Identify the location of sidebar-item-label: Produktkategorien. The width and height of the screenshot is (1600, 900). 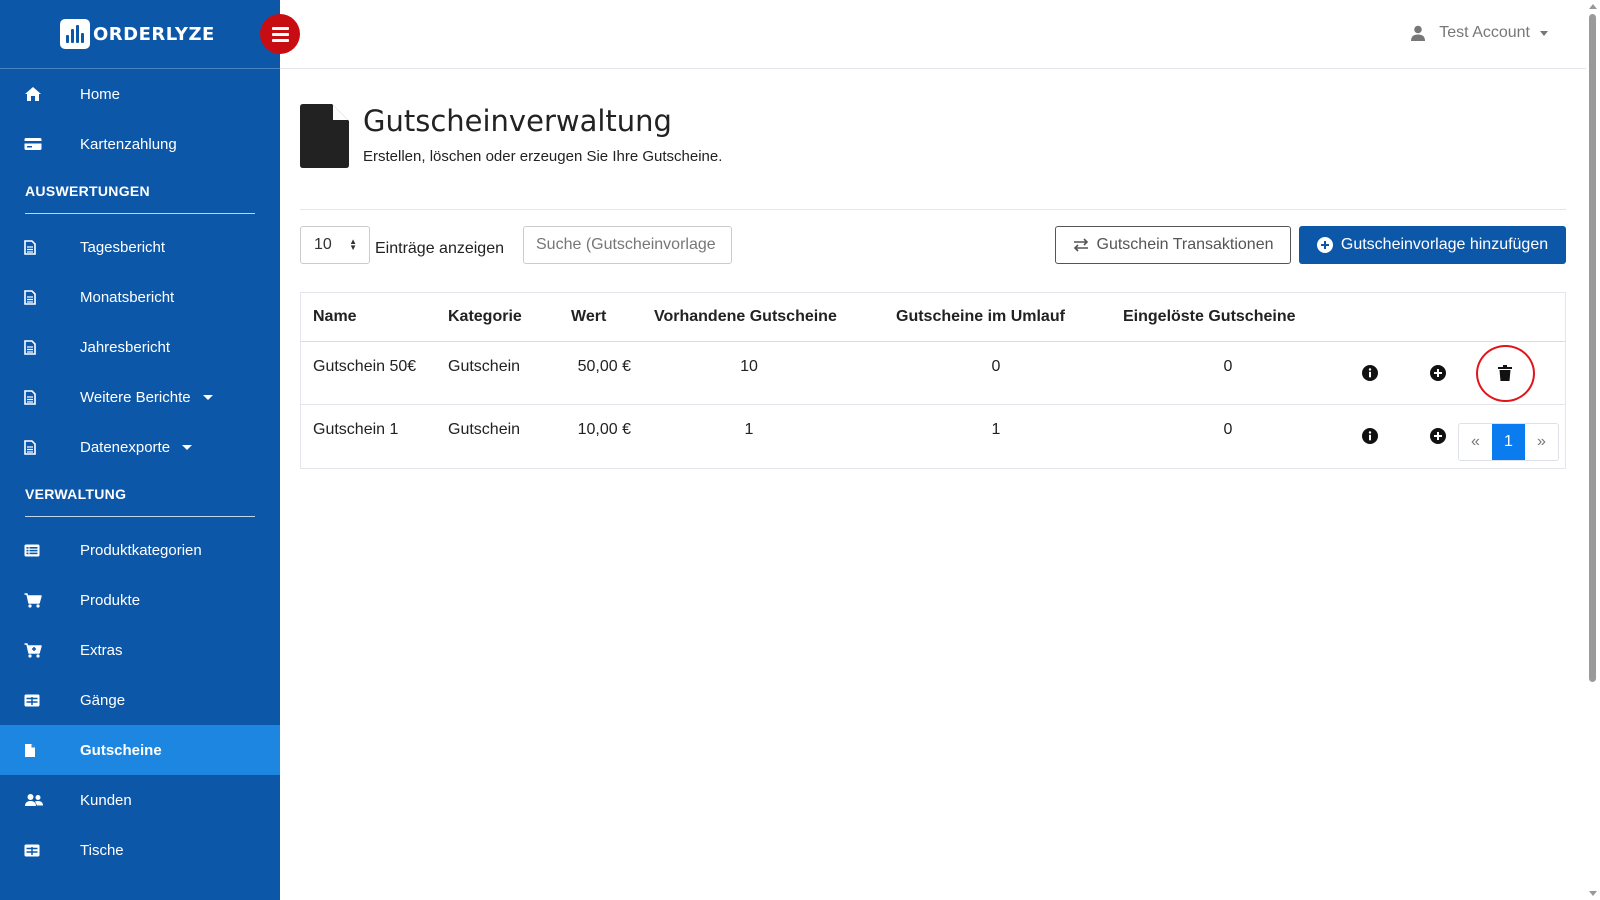
(141, 550).